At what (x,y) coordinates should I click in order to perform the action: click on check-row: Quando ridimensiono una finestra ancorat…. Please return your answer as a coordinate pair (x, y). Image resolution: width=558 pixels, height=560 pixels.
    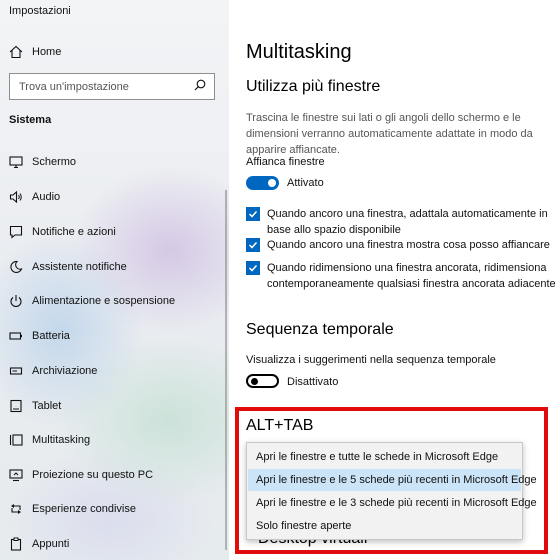
    Looking at the image, I should click on (402, 276).